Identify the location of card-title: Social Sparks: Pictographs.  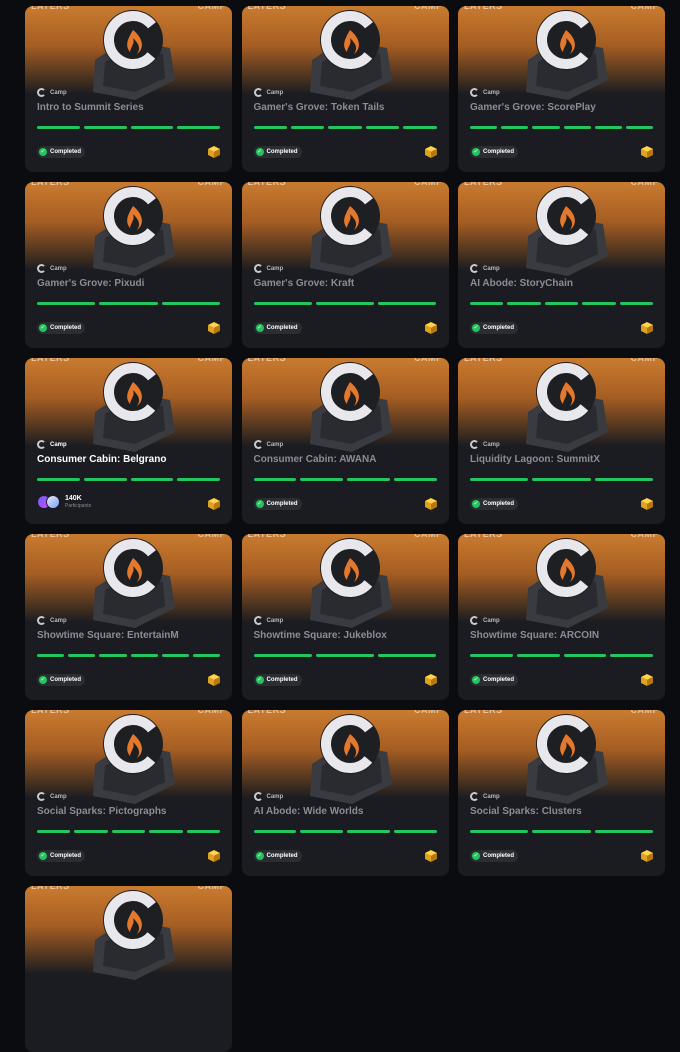
(102, 811).